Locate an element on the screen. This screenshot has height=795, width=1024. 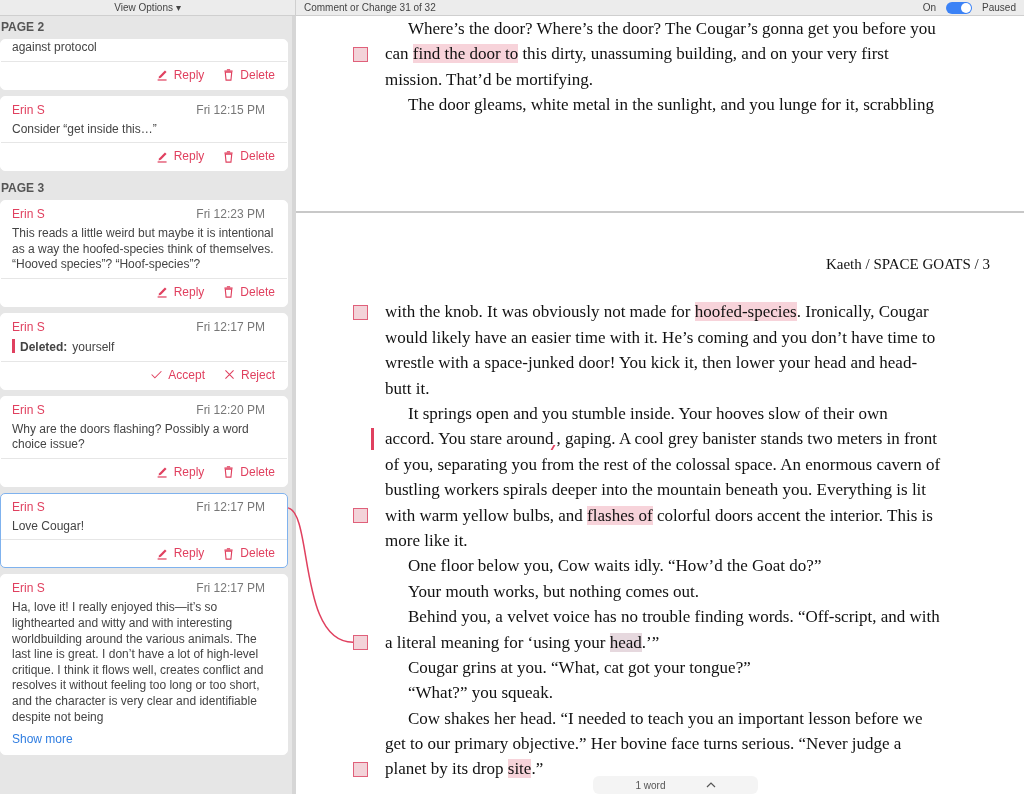
comment-time: Fri 12:23 PM is located at coordinates (230, 215).